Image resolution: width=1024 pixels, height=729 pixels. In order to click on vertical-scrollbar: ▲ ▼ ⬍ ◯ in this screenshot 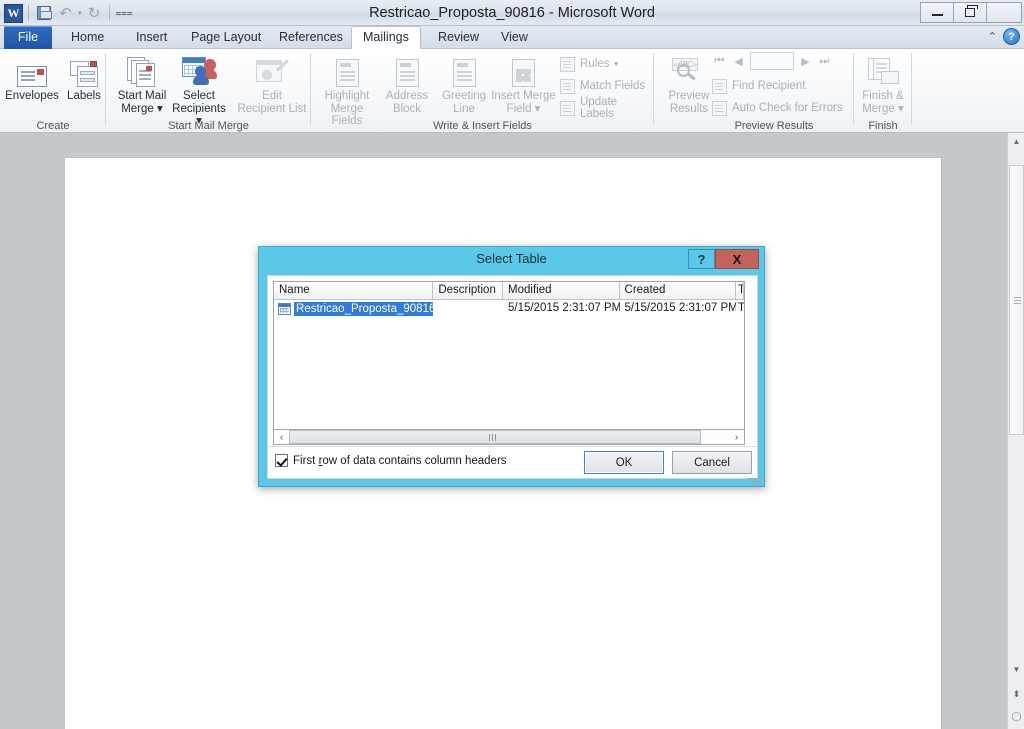, I will do `click(1015, 431)`.